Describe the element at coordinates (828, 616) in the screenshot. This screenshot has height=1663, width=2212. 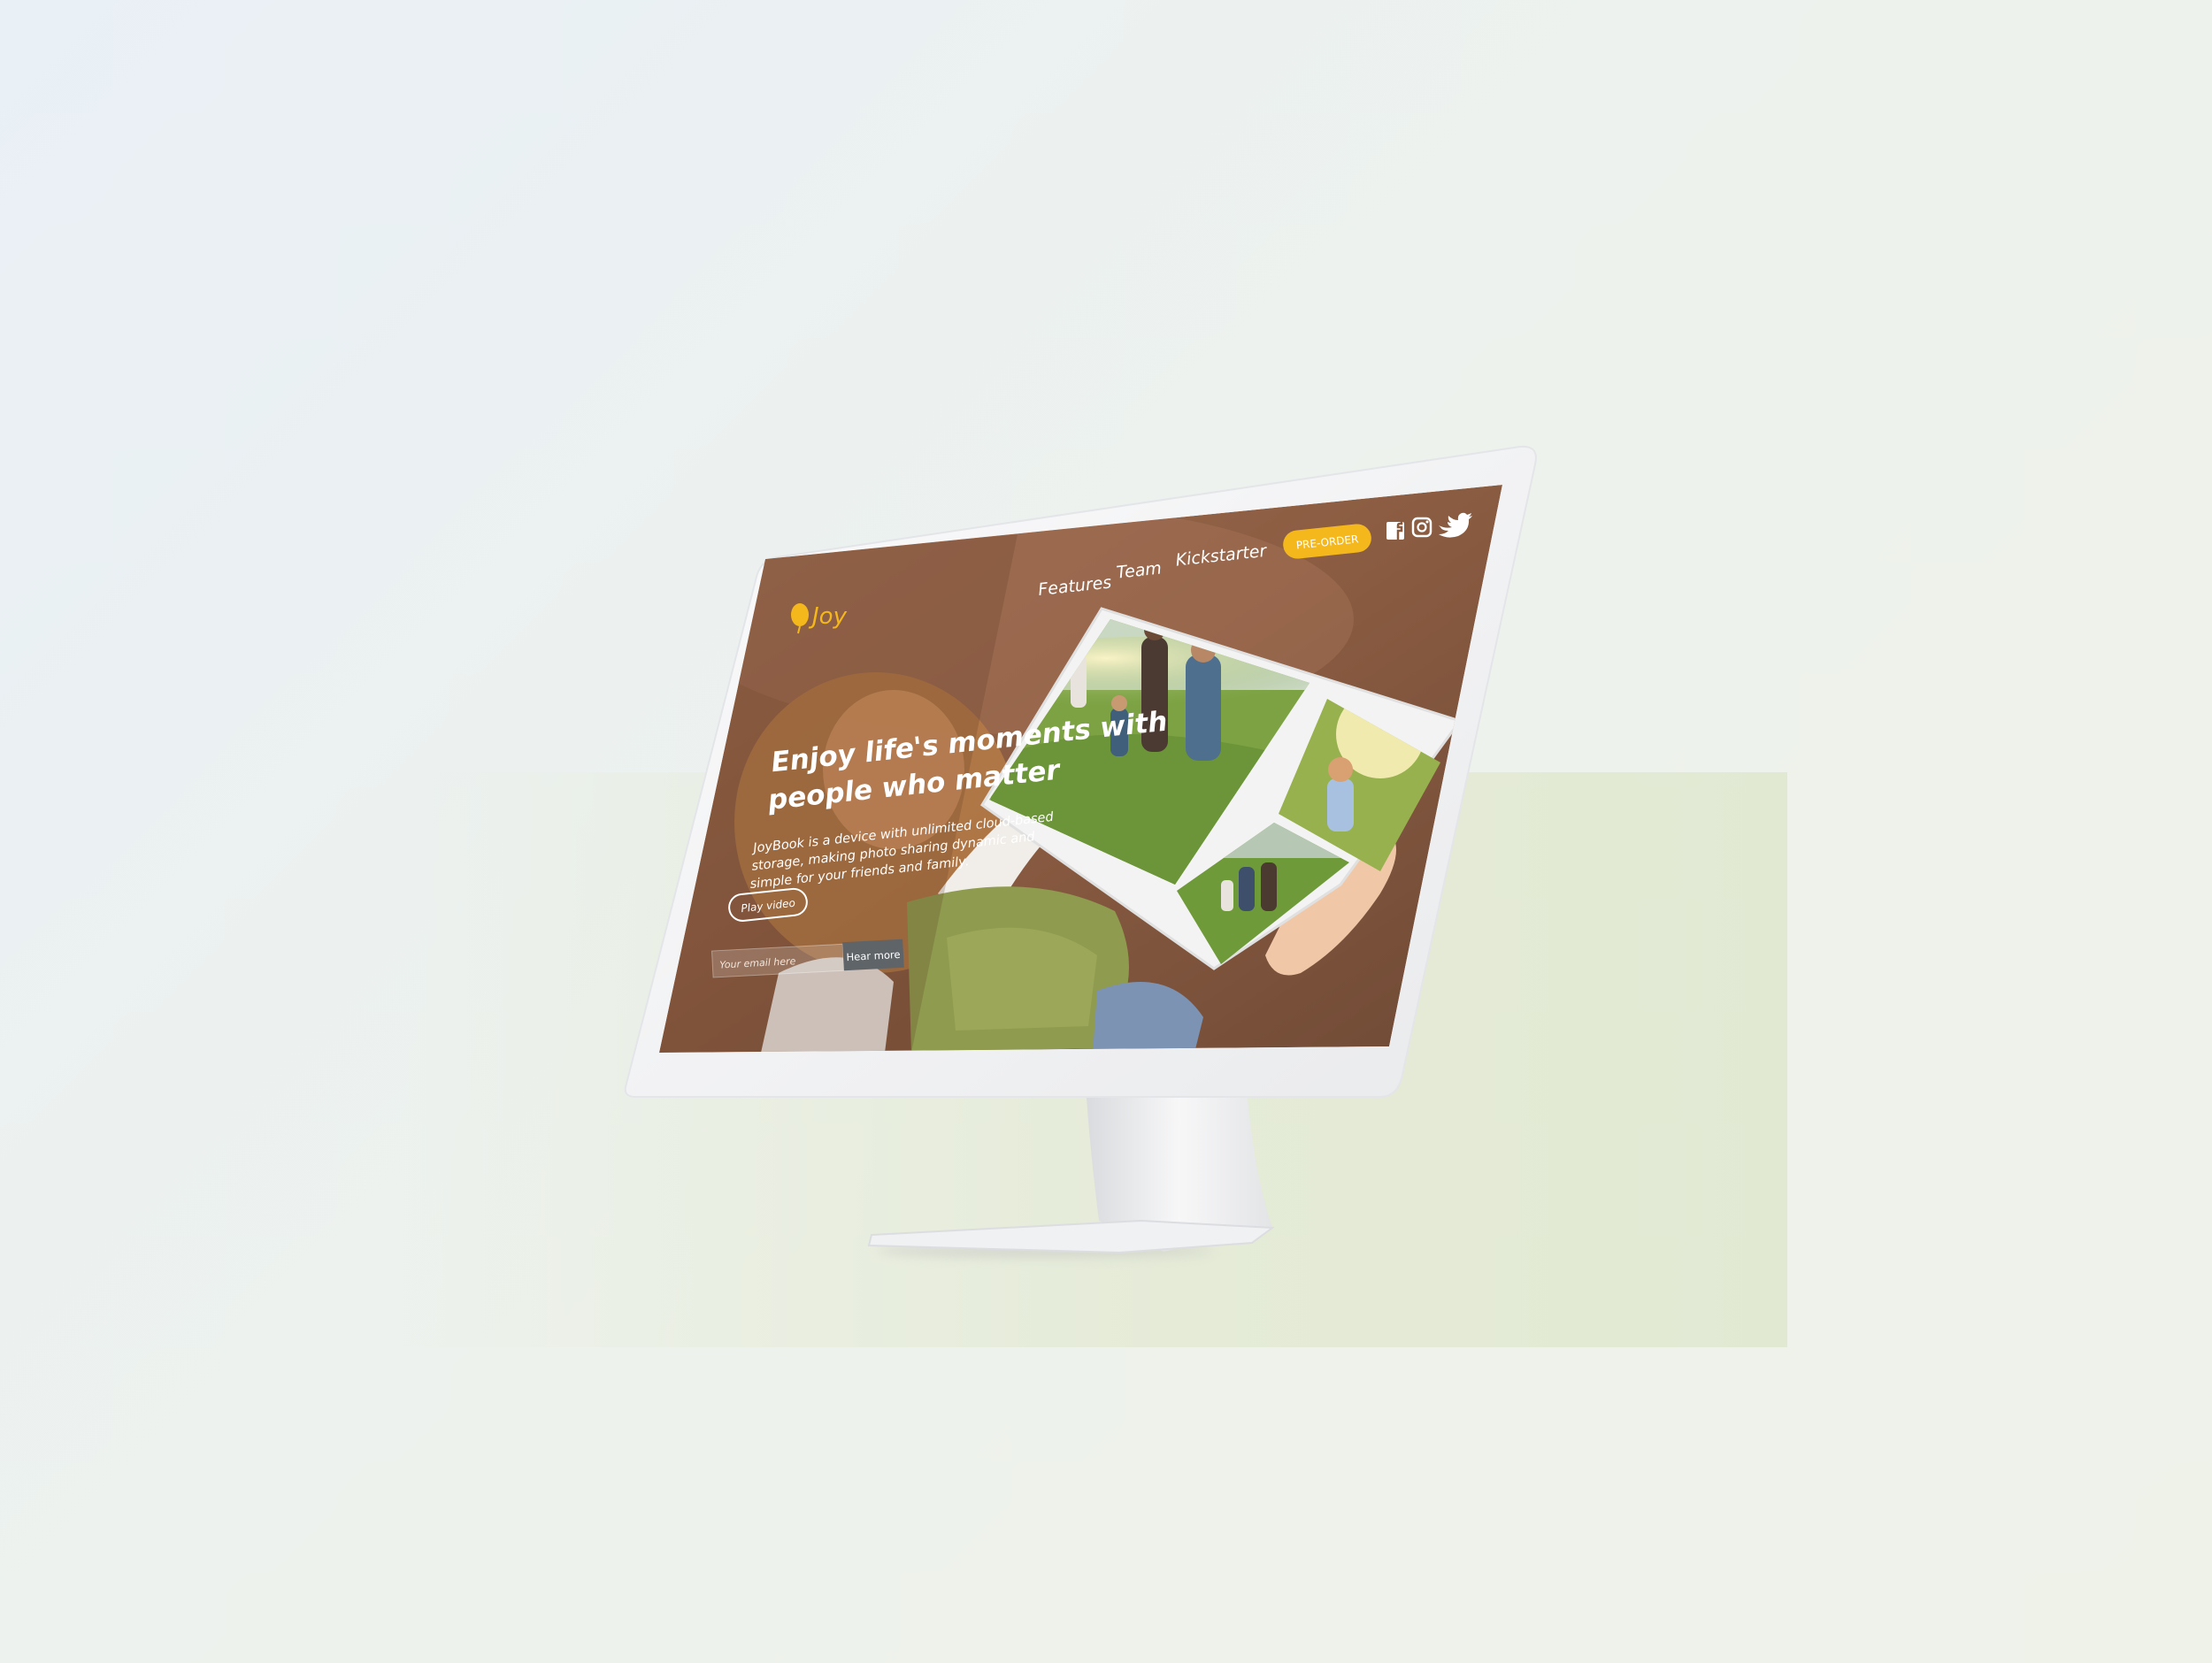
I see `logo-text: Joy` at that location.